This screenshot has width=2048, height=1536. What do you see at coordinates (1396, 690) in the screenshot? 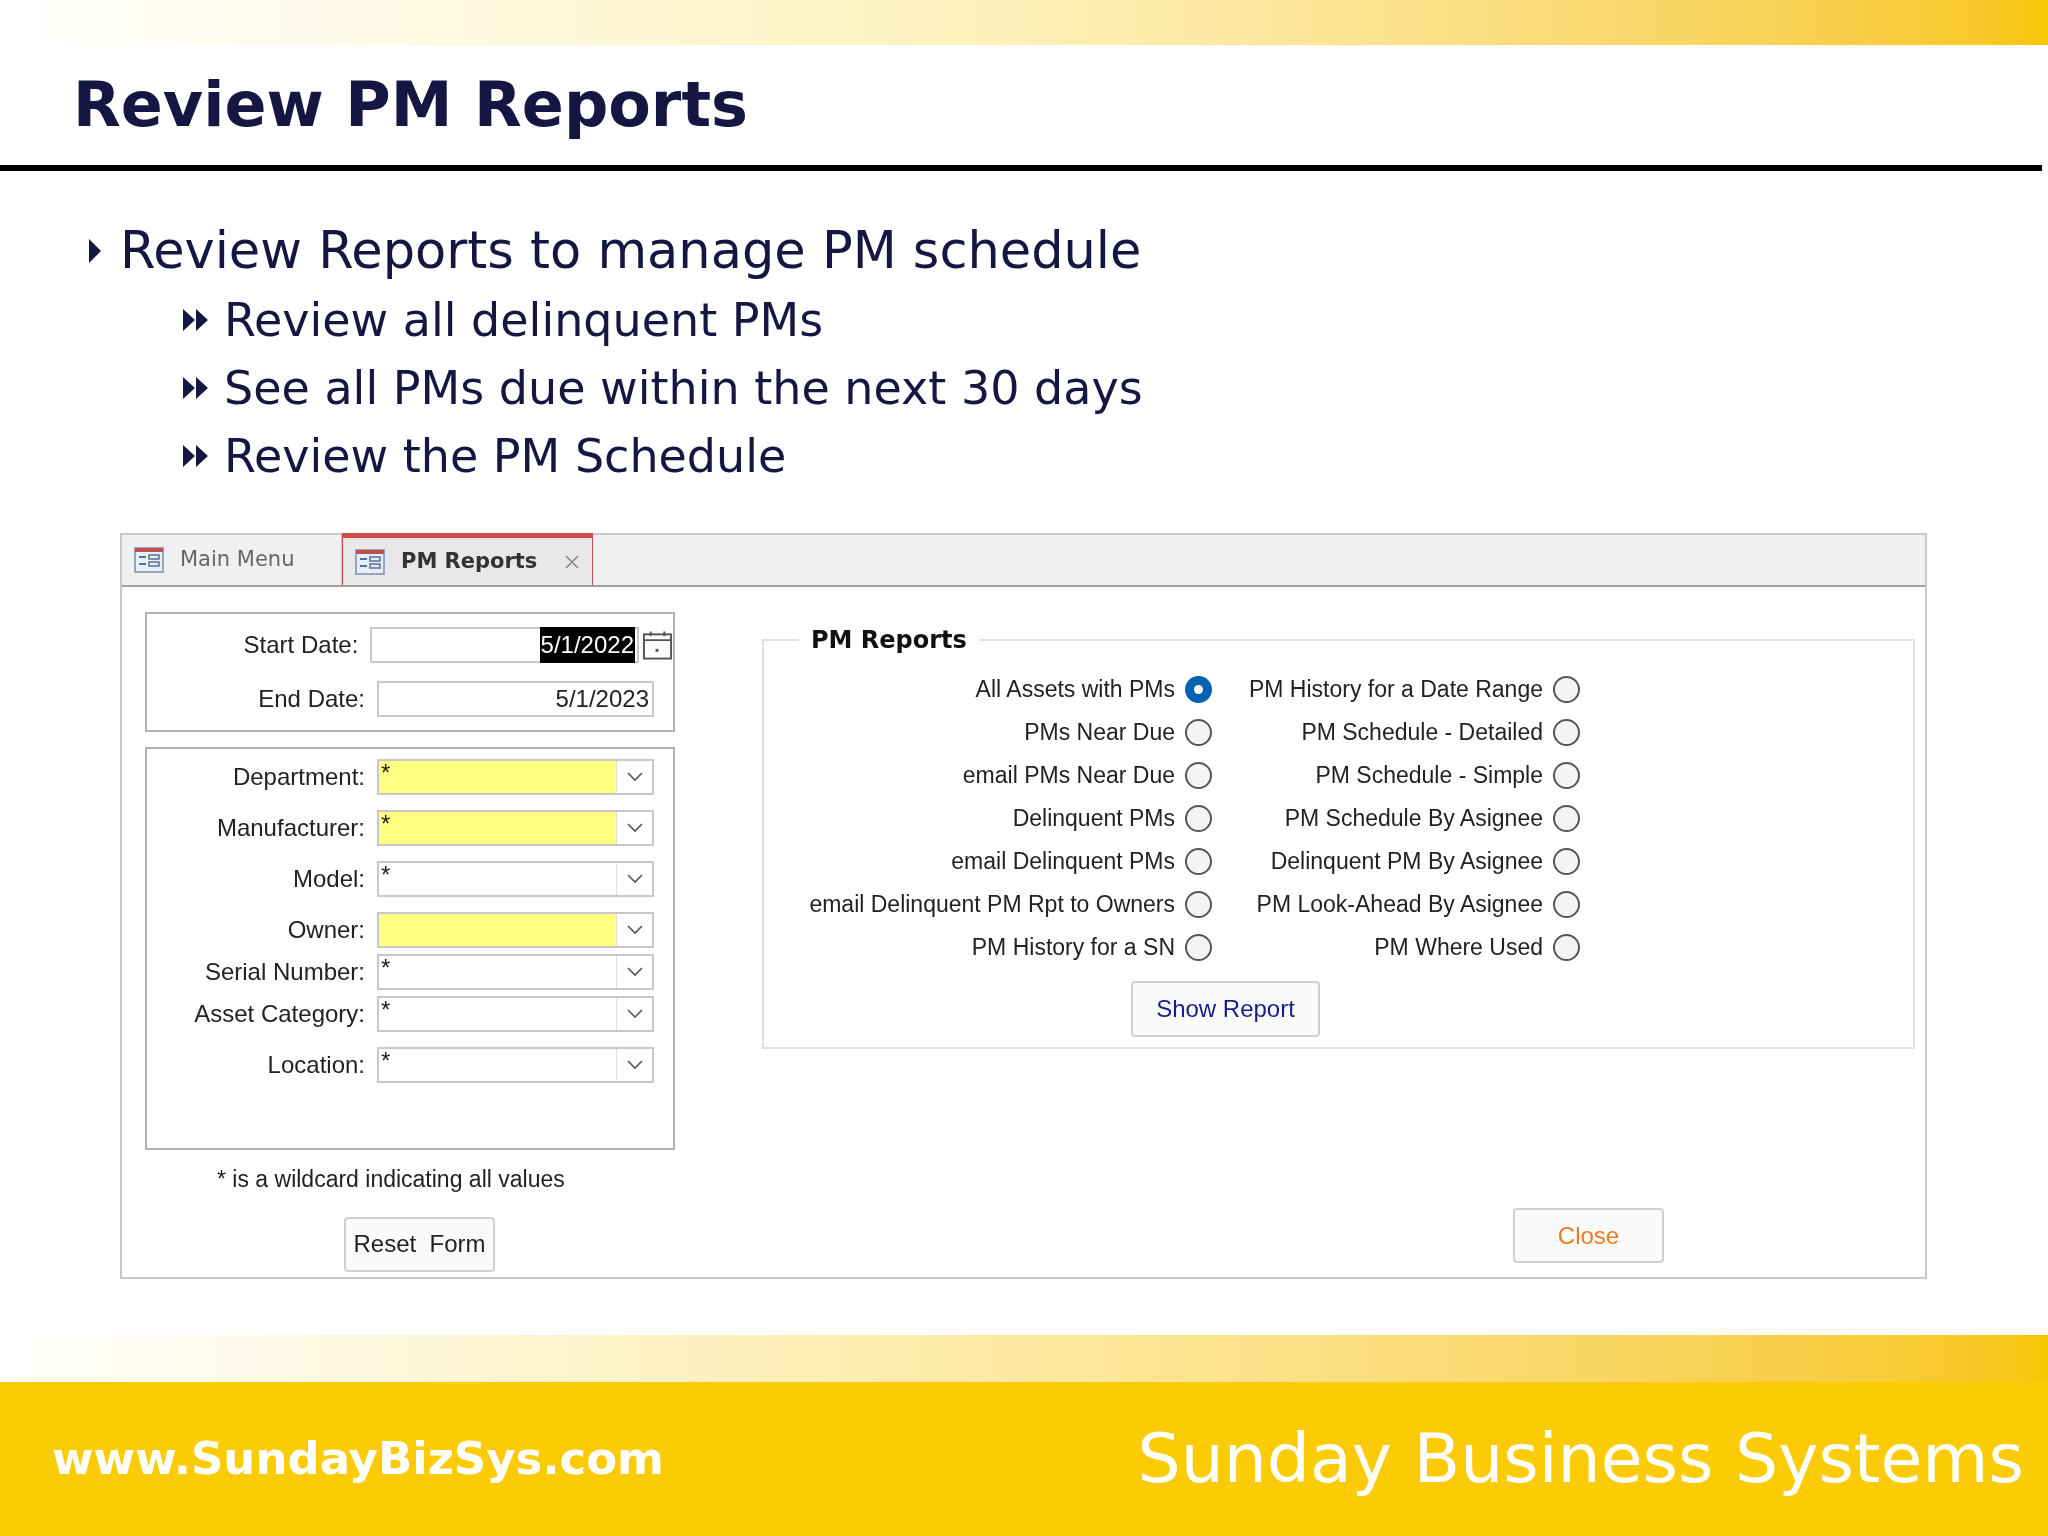
I see `option-label: PM History for a Date Range` at bounding box center [1396, 690].